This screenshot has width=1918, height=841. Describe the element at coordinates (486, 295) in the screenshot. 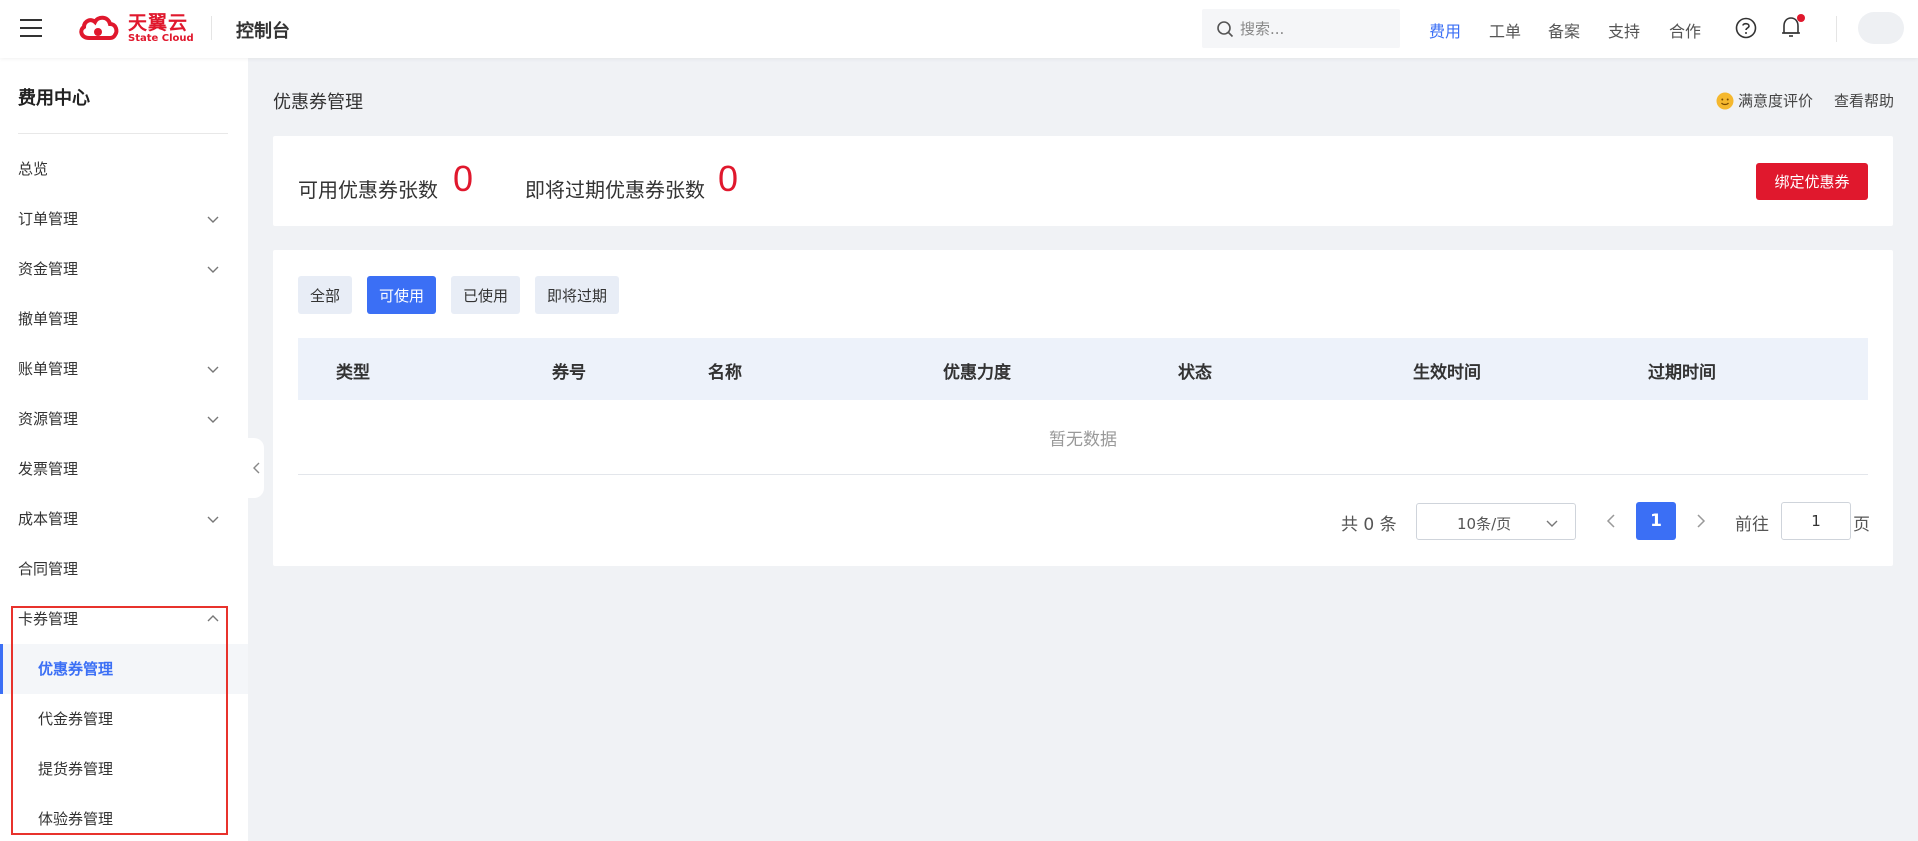

I see `filter-used-button: 已使用` at that location.